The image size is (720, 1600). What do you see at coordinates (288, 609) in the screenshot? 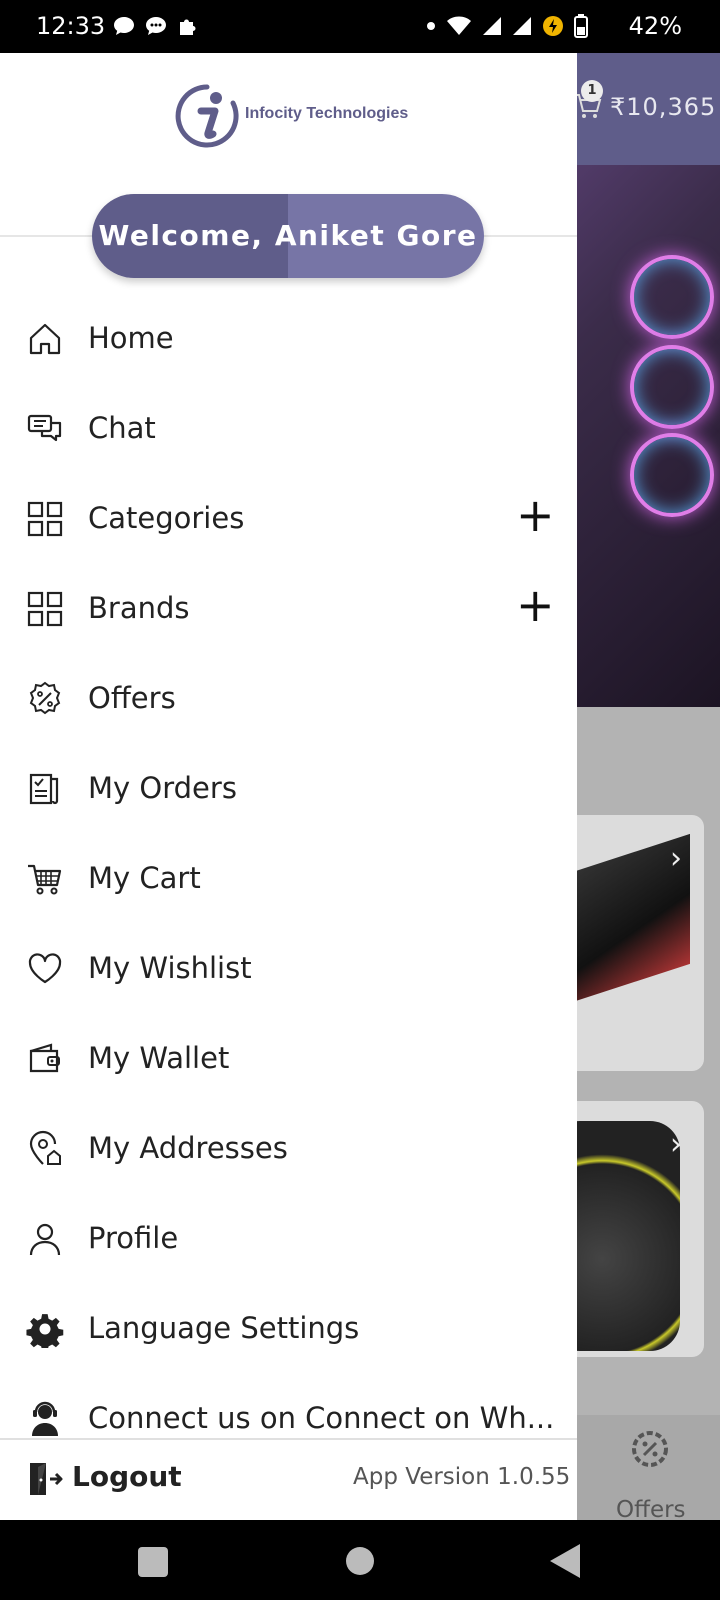
I see `menu-item-brands: Brands +` at bounding box center [288, 609].